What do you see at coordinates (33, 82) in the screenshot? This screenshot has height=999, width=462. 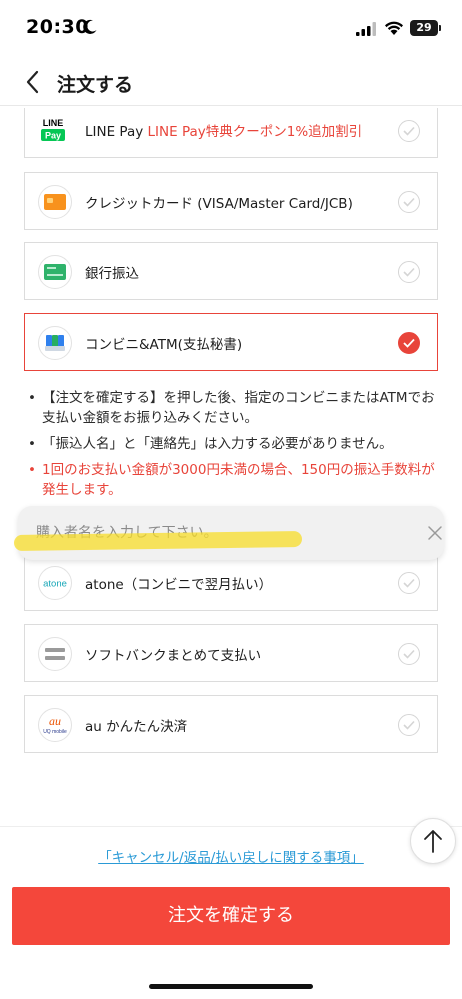 I see `back-icon` at bounding box center [33, 82].